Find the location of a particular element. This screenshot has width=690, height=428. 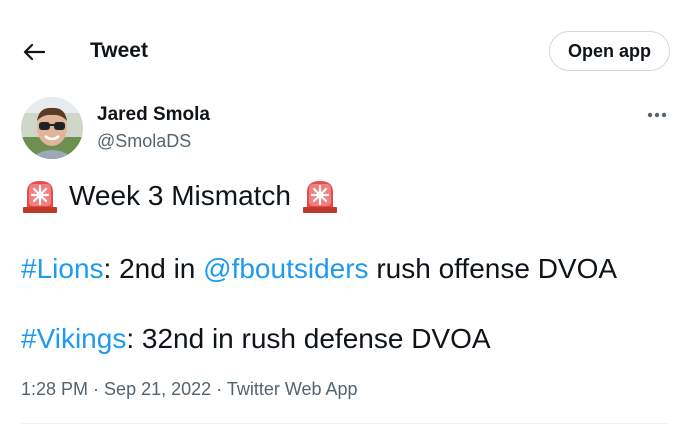

tweet-date: Sep 21, 2022 is located at coordinates (157, 389).